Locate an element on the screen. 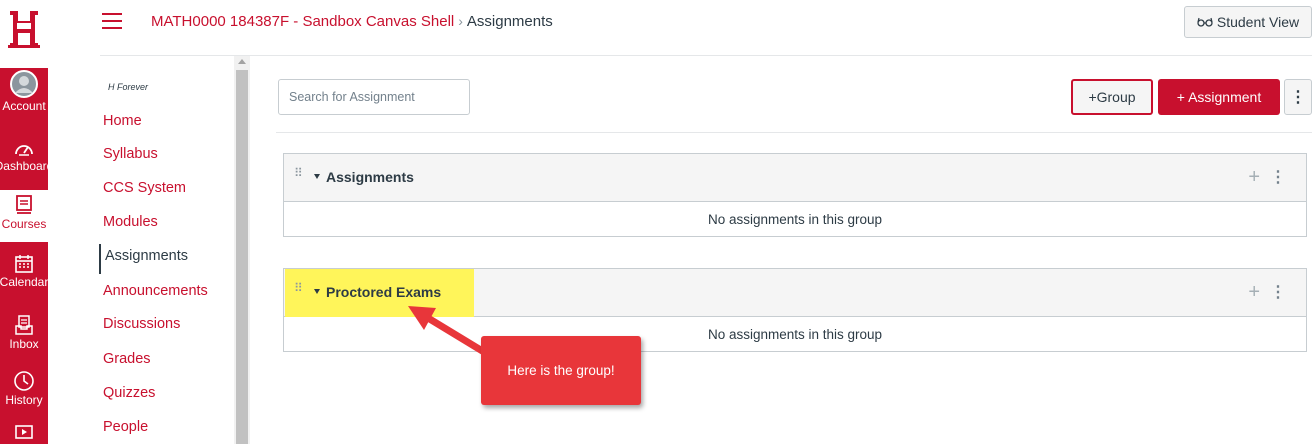 This screenshot has height=444, width=1312. global-nav-label: Dashboard is located at coordinates (27, 166).